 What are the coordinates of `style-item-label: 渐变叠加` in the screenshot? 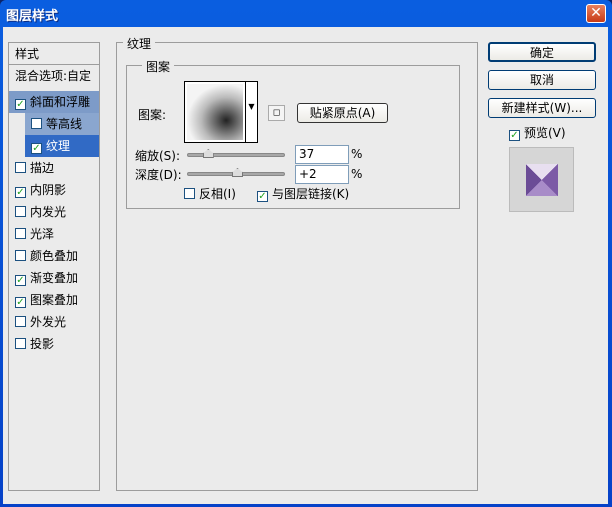 It's located at (54, 278).